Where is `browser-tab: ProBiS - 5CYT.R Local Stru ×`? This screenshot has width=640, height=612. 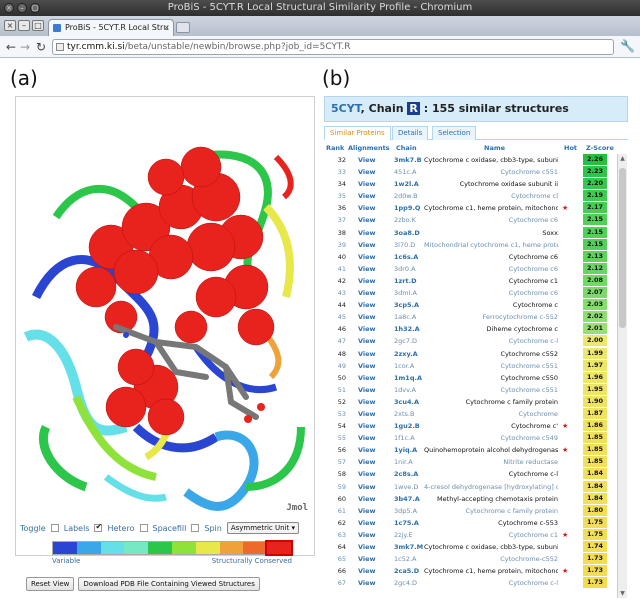
browser-tab: ProBiS - 5CYT.R Local Stru × is located at coordinates (111, 27).